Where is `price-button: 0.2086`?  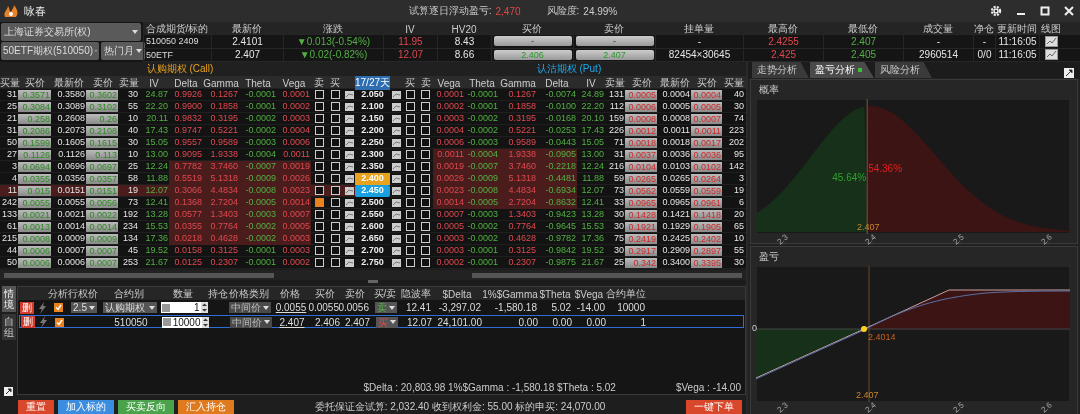
price-button: 0.2086 is located at coordinates (34, 130).